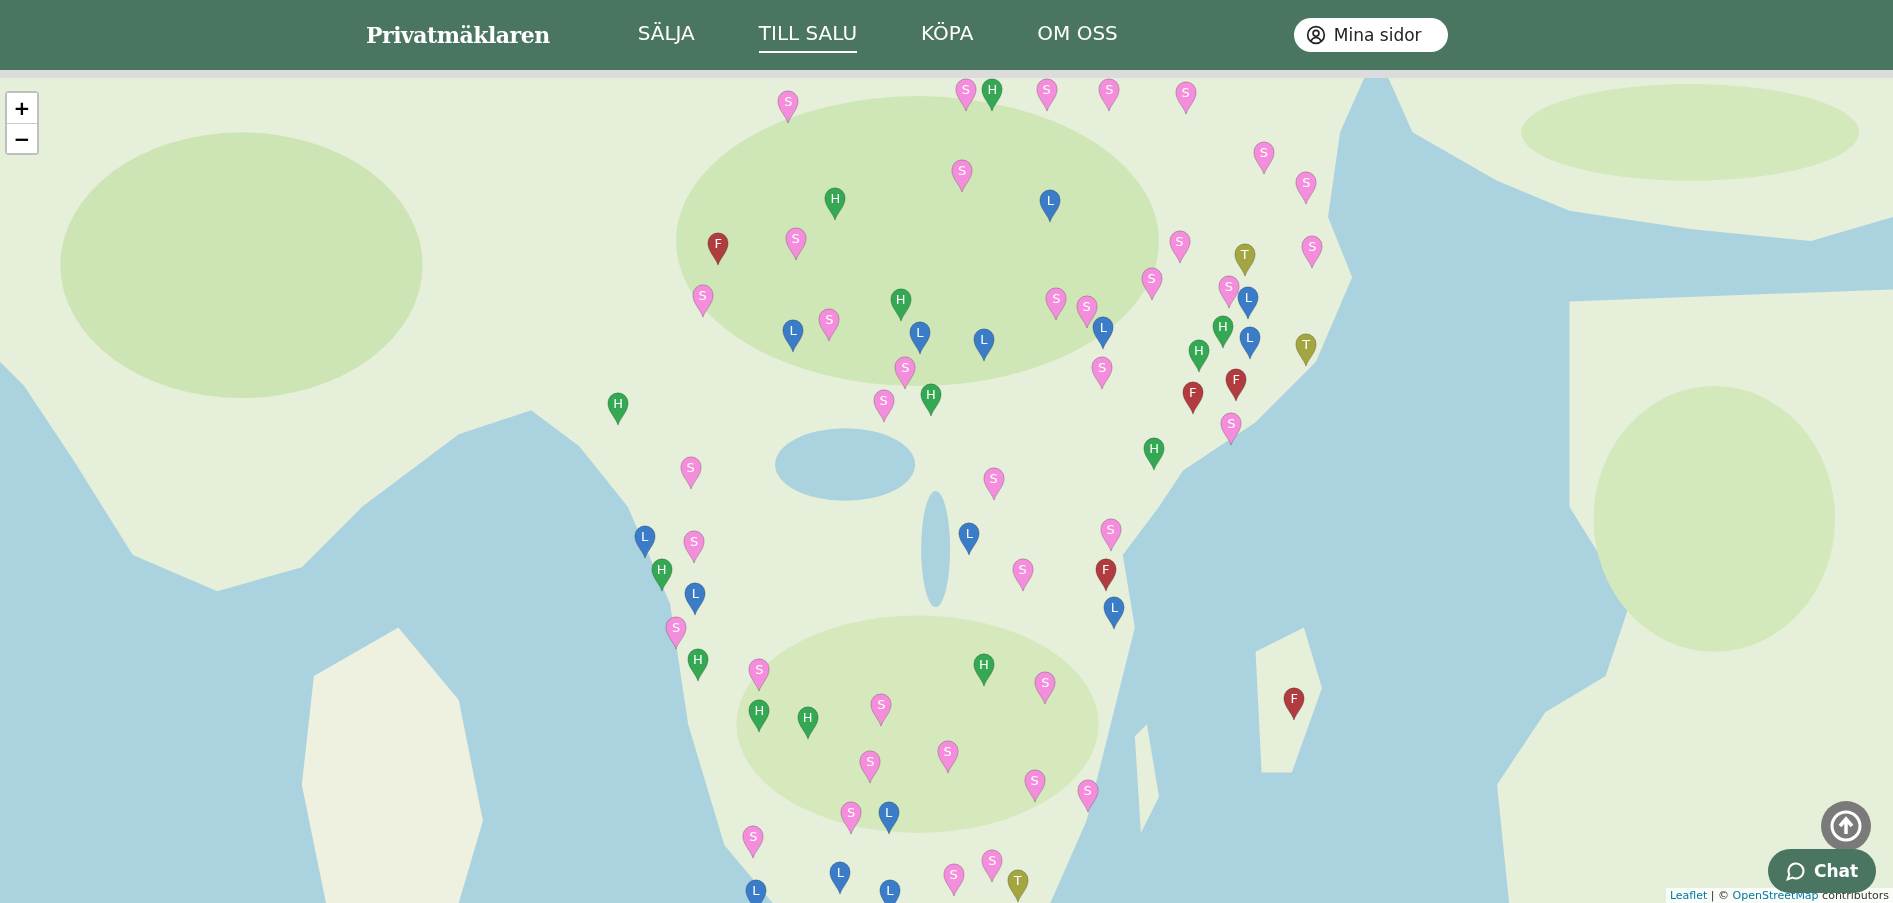 The height and width of the screenshot is (903, 1893). I want to click on nav-link: SÄLJA, so click(666, 35).